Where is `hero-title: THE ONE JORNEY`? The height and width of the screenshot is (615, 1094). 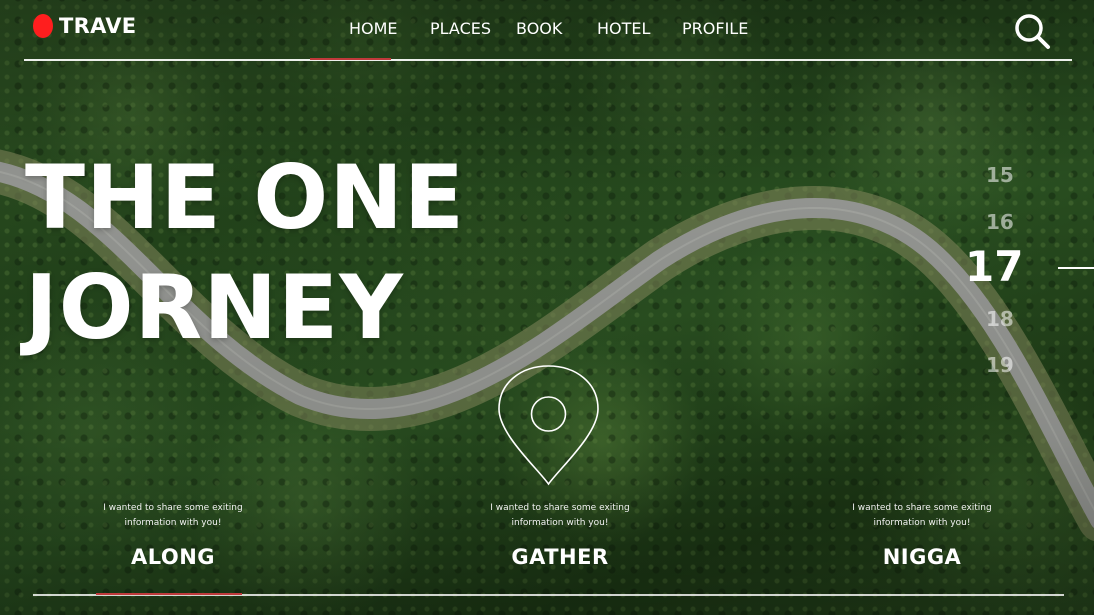 hero-title: THE ONE JORNEY is located at coordinates (245, 253).